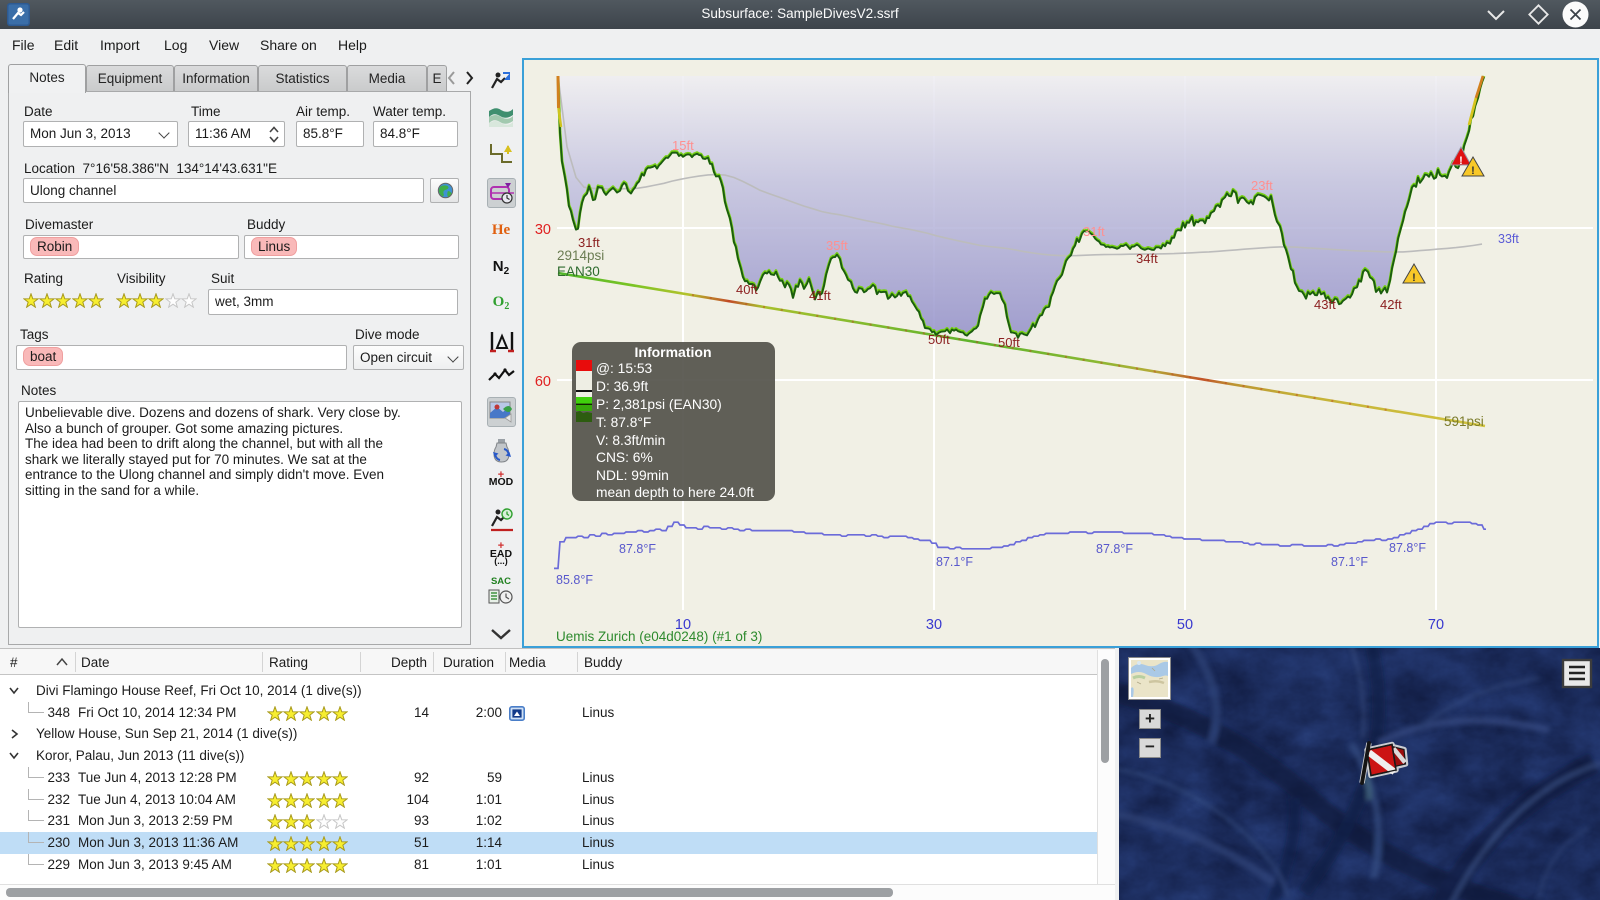 This screenshot has width=1600, height=900. Describe the element at coordinates (624, 457) in the screenshot. I see `svg-text: CNS: 6%` at that location.